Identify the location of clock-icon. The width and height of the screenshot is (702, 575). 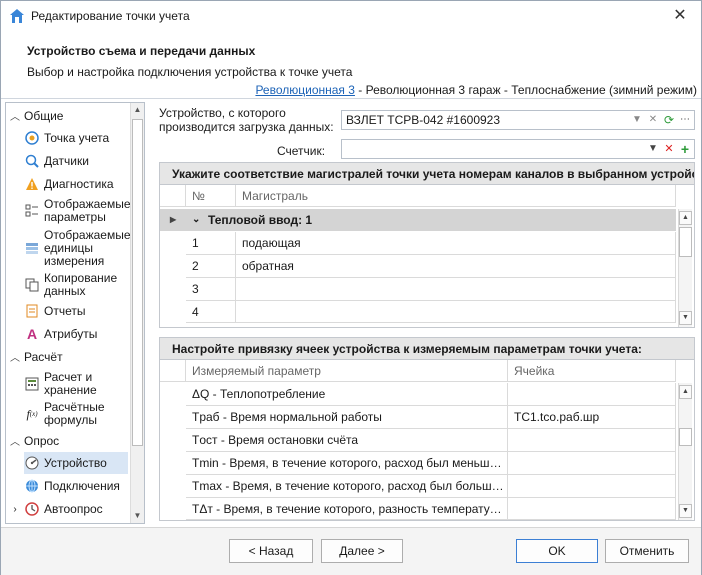
(32, 509).